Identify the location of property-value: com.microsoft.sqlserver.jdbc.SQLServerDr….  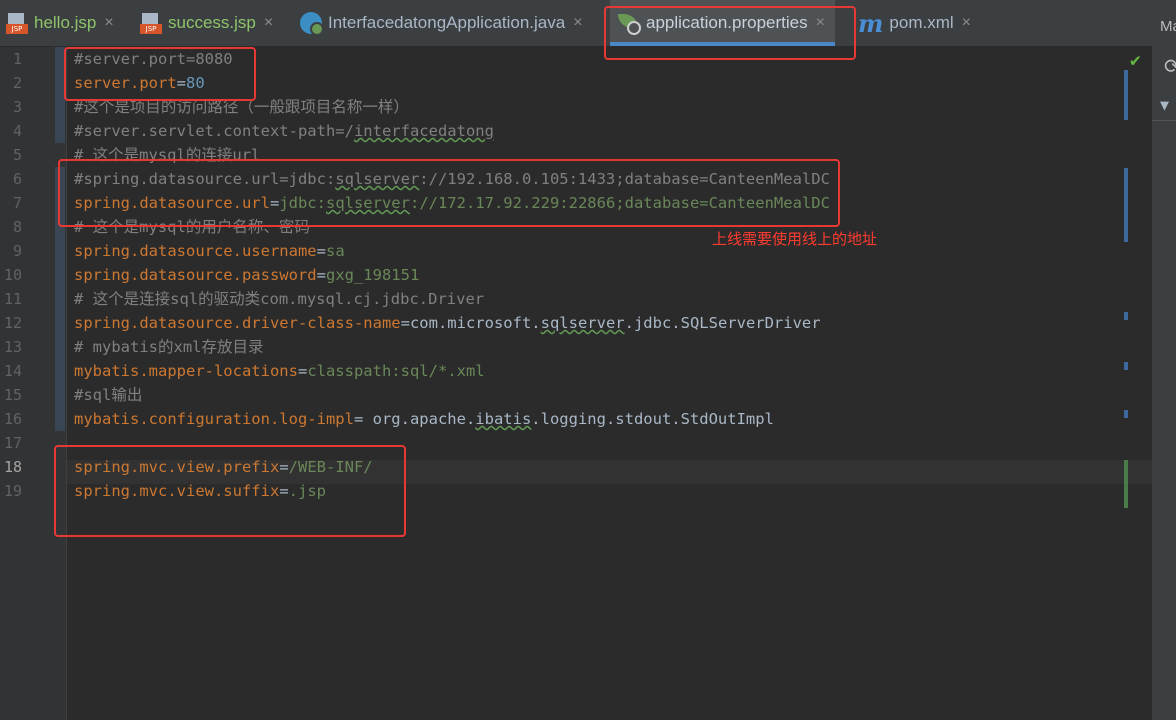
(615, 323).